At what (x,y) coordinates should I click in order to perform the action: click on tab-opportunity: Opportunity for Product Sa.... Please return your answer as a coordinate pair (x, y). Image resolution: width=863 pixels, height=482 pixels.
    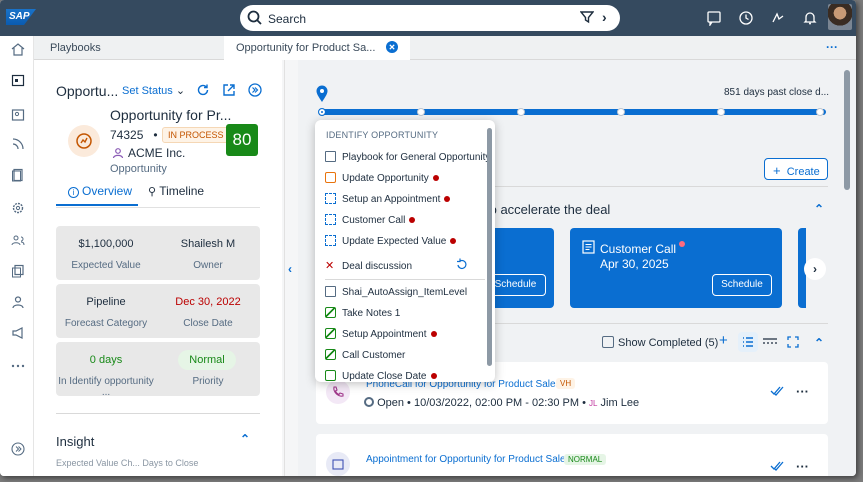
    Looking at the image, I should click on (317, 48).